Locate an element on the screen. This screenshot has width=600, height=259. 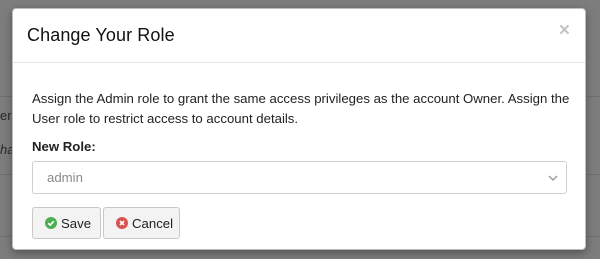
selected-role-value: admin is located at coordinates (65, 177).